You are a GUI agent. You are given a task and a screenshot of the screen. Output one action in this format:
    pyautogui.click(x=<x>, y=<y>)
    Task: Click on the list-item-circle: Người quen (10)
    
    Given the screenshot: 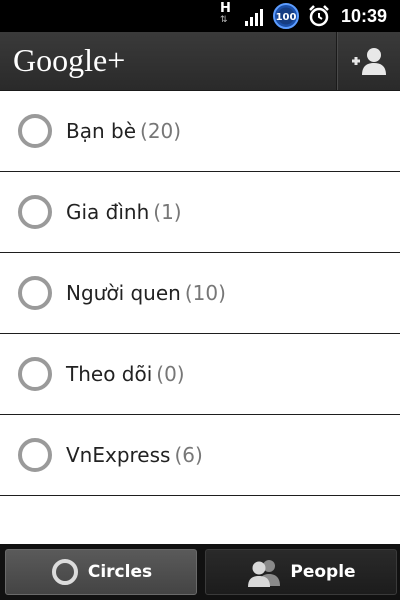 What is the action you would take?
    pyautogui.click(x=200, y=293)
    